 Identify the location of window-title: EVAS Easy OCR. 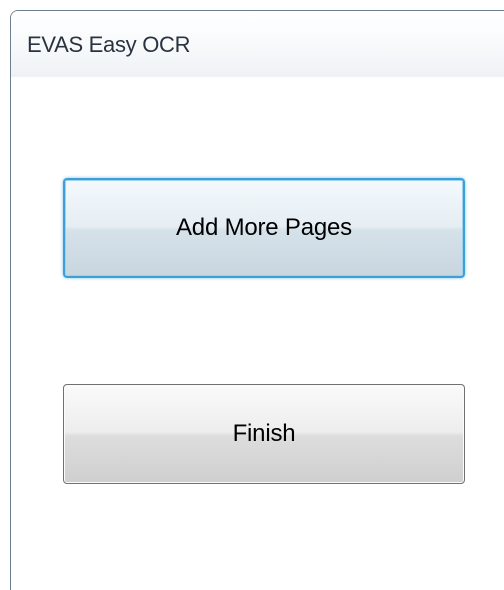
(109, 44).